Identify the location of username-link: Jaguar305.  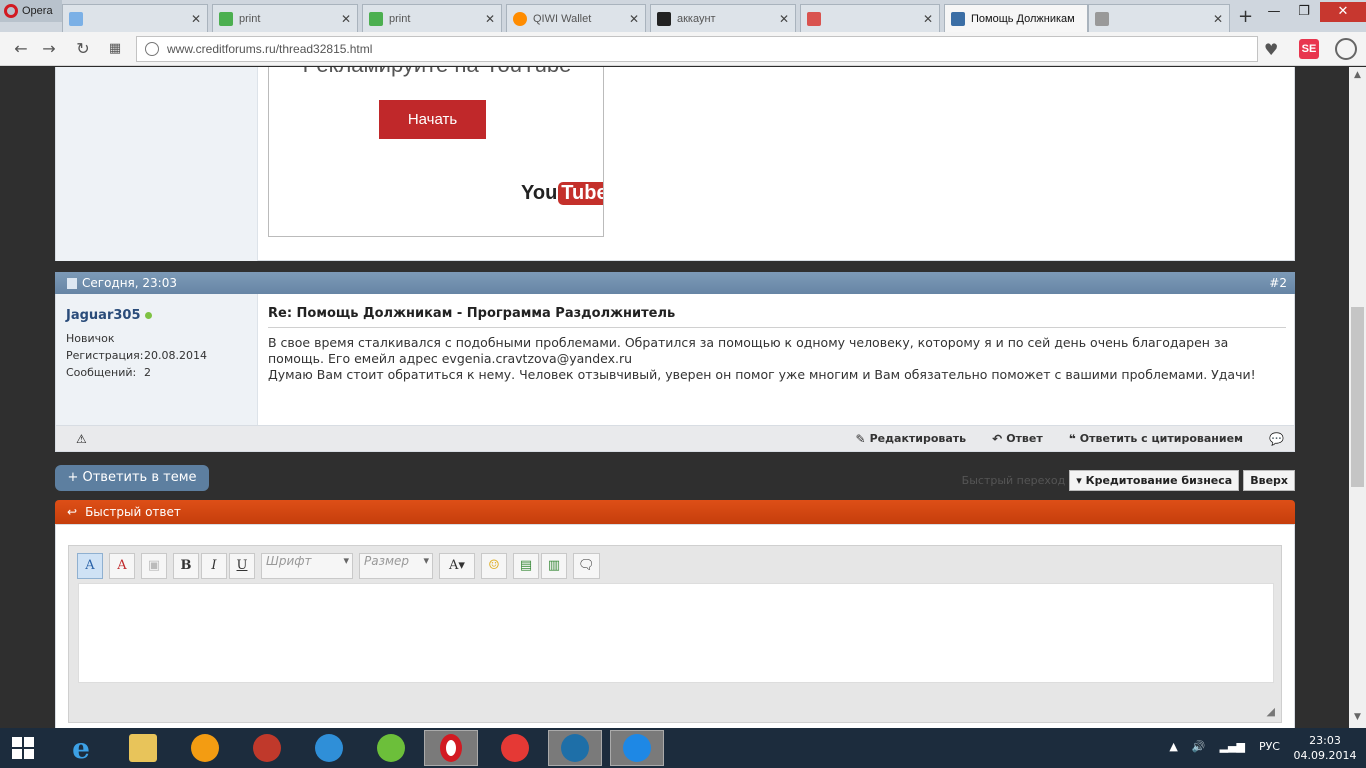
(109, 315).